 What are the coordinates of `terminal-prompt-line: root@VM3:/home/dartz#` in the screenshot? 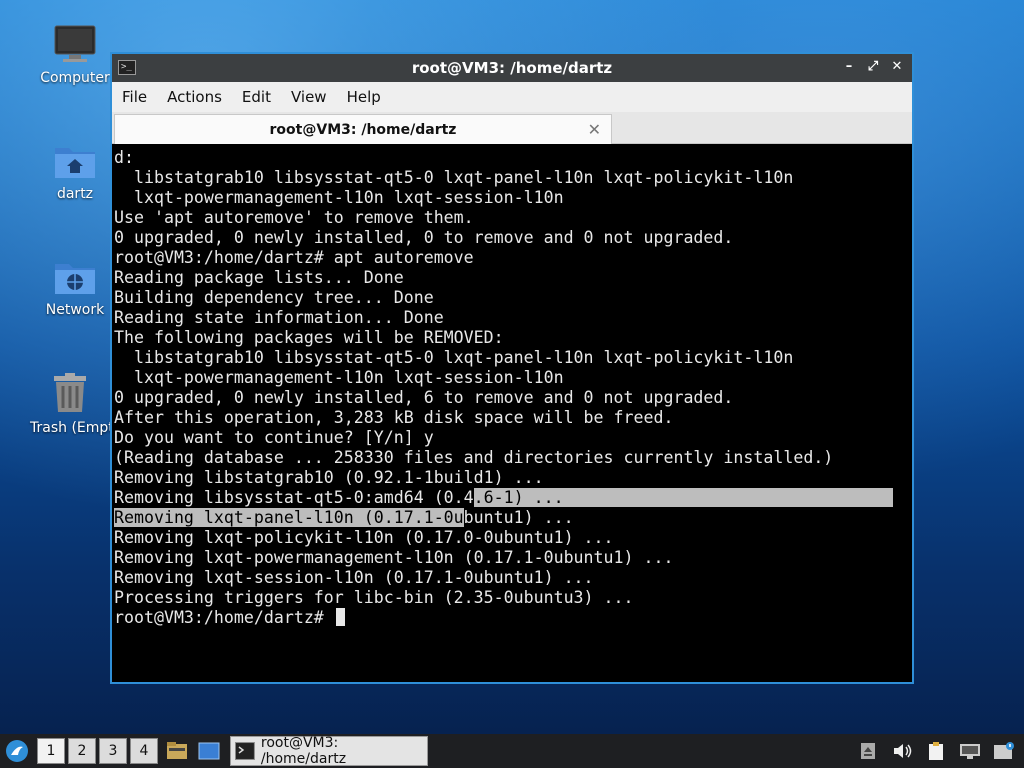 It's located at (513, 618).